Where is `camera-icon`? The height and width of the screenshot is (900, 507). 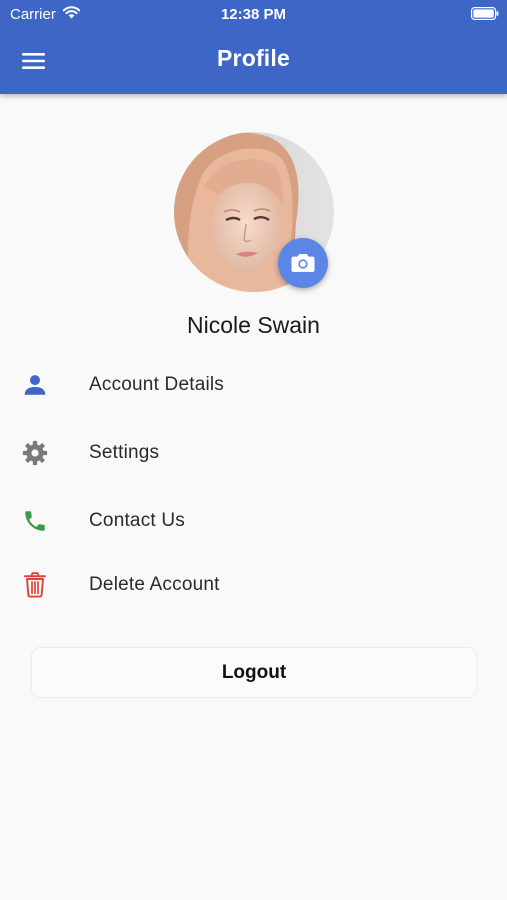
camera-icon is located at coordinates (303, 263).